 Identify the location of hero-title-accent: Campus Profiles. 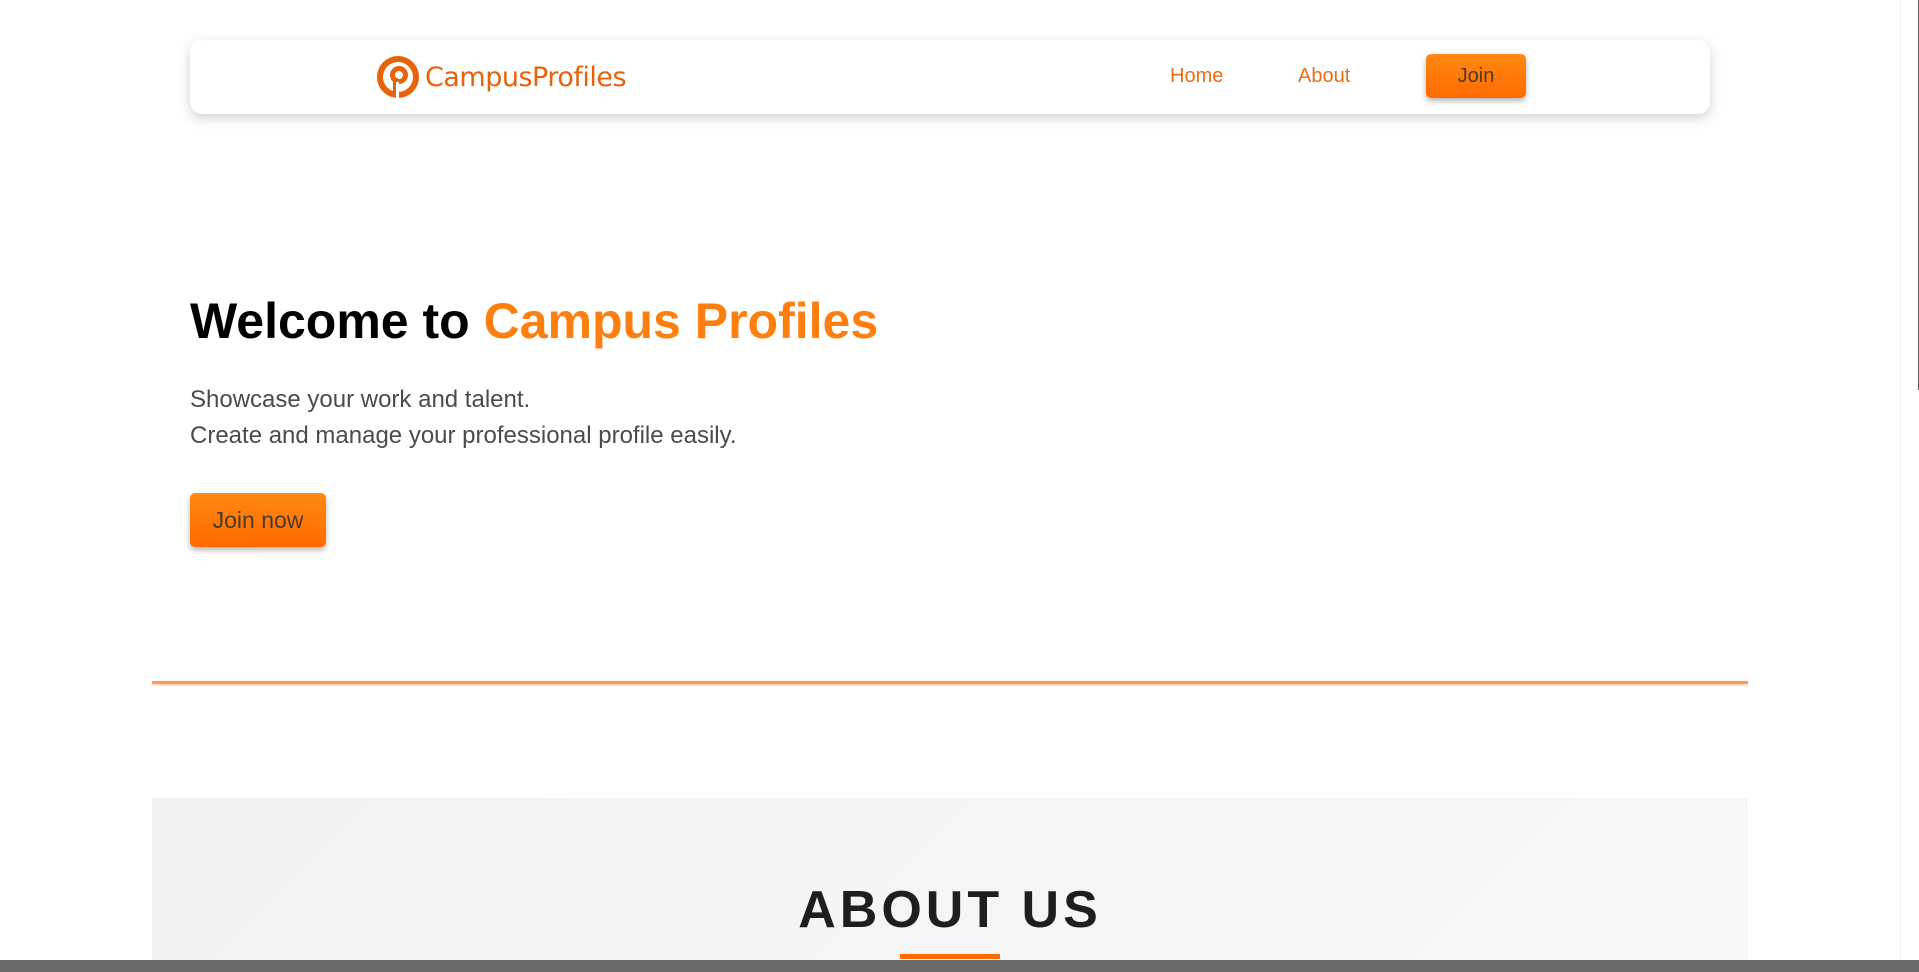
(681, 321).